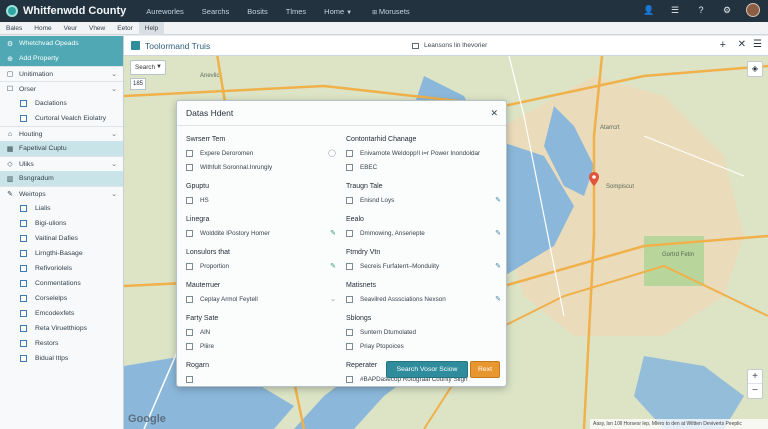 The image size is (768, 429). What do you see at coordinates (151, 28) in the screenshot?
I see `menu-item-help: Help` at bounding box center [151, 28].